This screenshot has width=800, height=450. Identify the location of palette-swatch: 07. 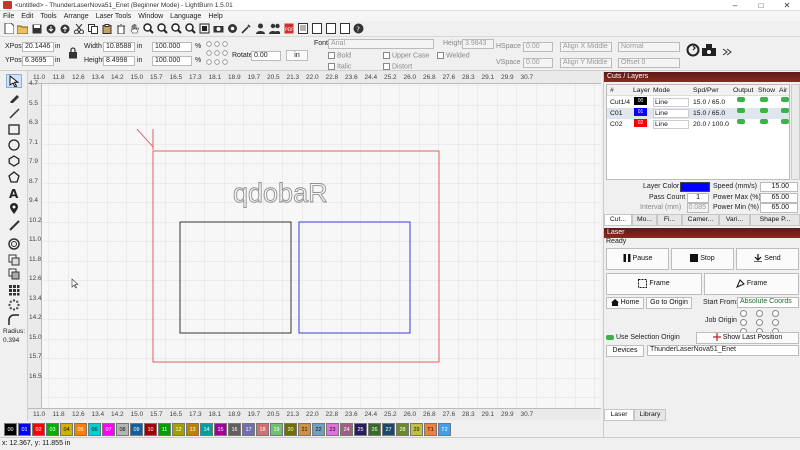
(108, 429).